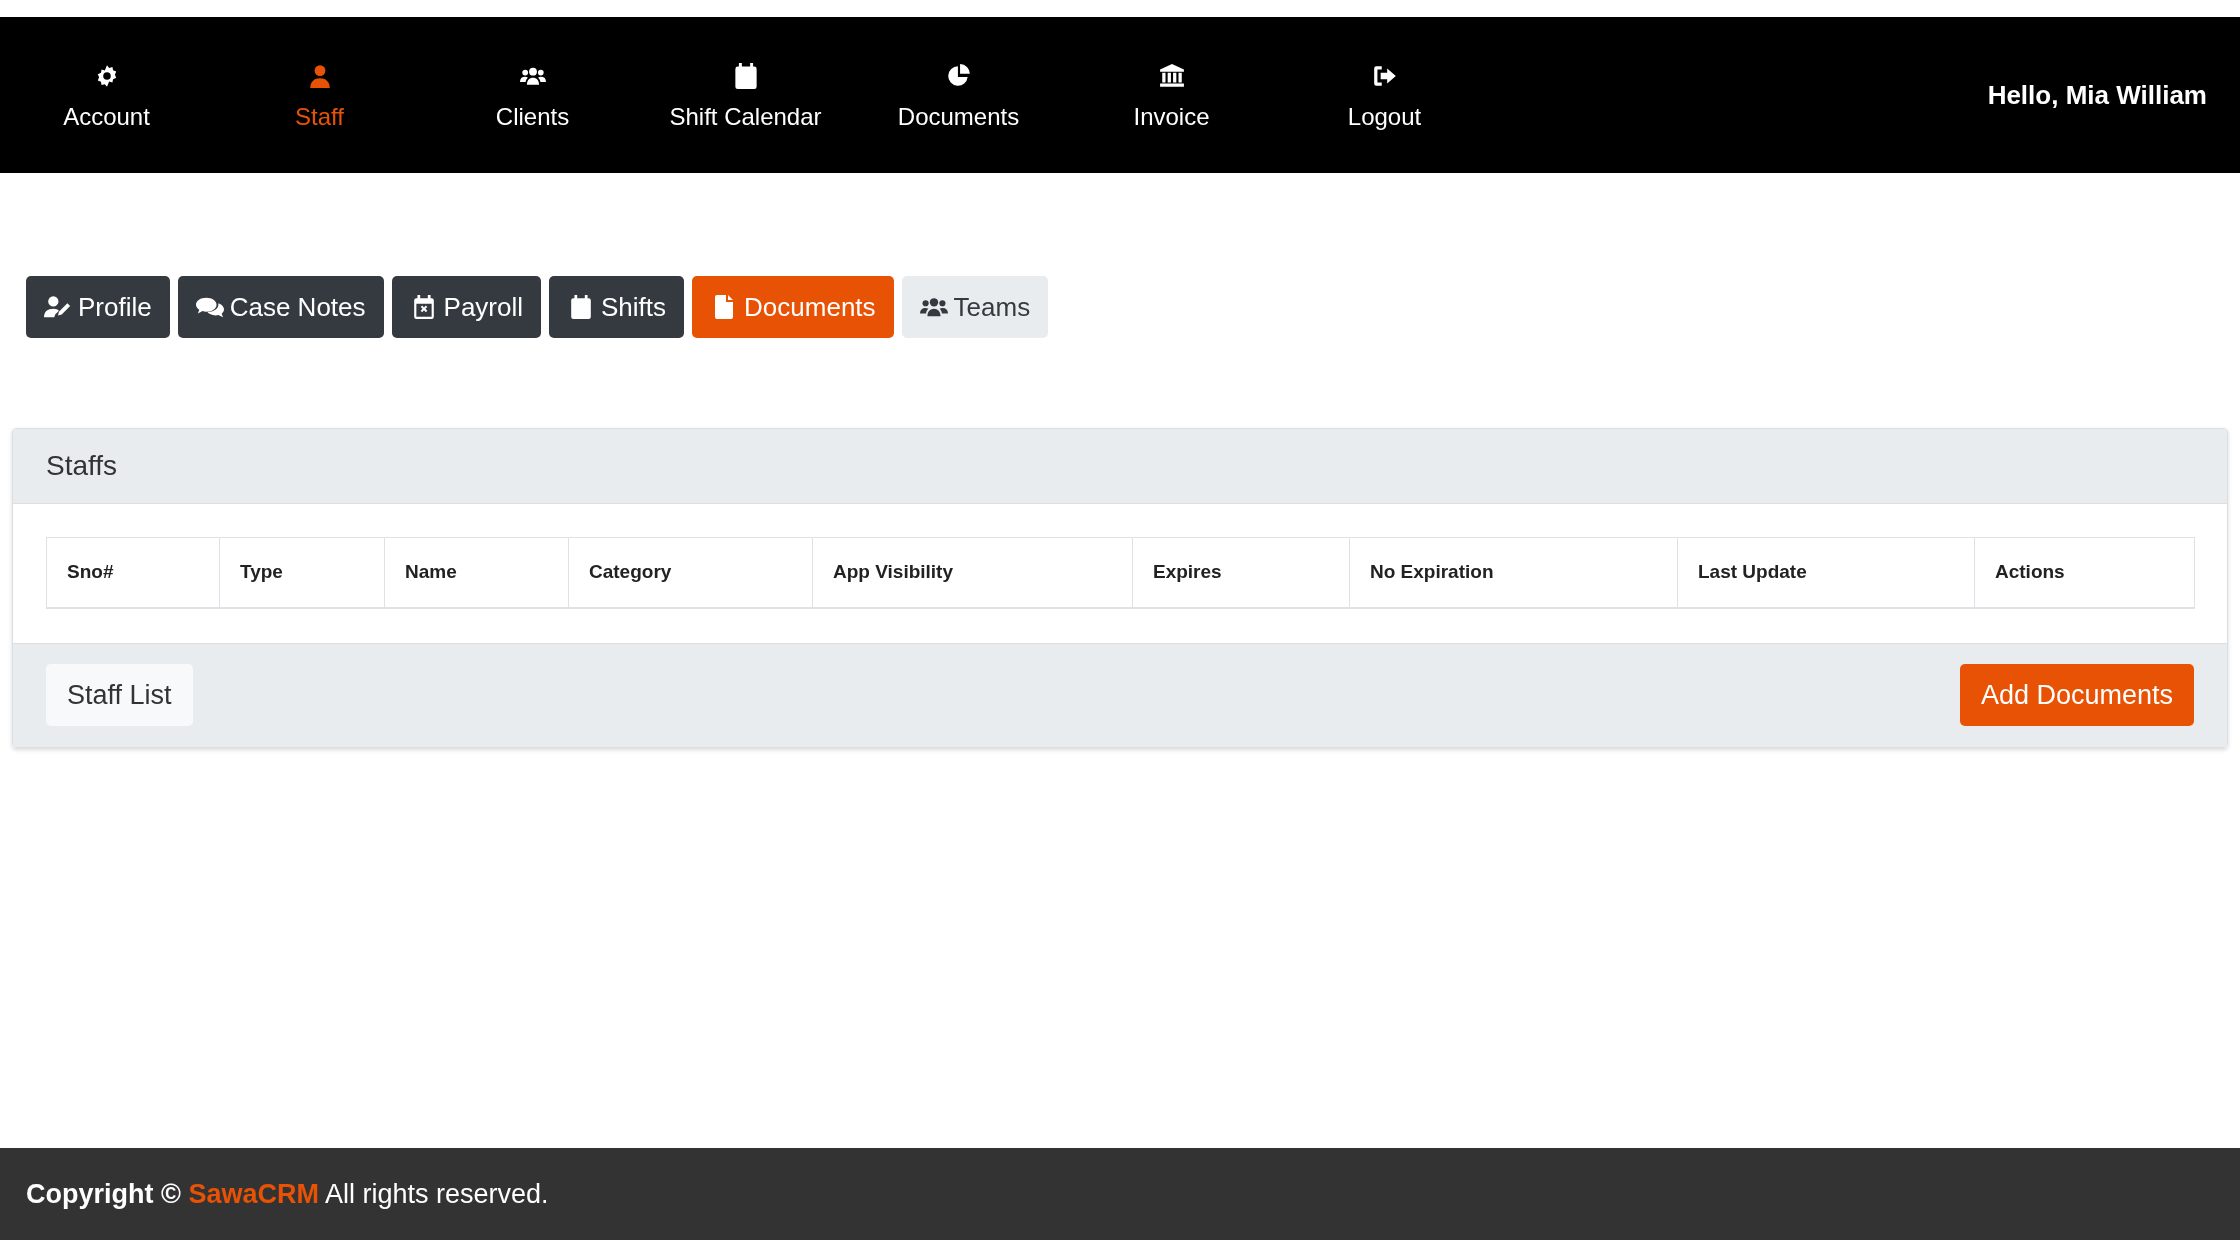  I want to click on nav-item: Clients, so click(532, 97).